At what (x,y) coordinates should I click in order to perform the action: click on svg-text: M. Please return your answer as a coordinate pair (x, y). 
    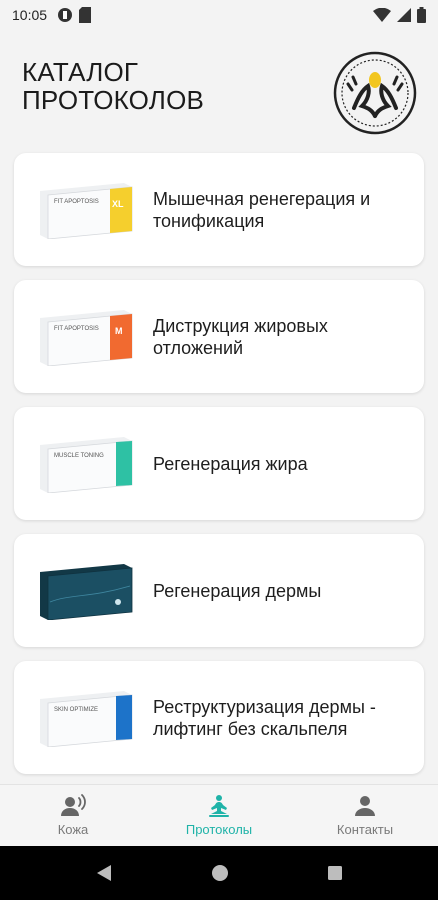
    Looking at the image, I should click on (119, 331).